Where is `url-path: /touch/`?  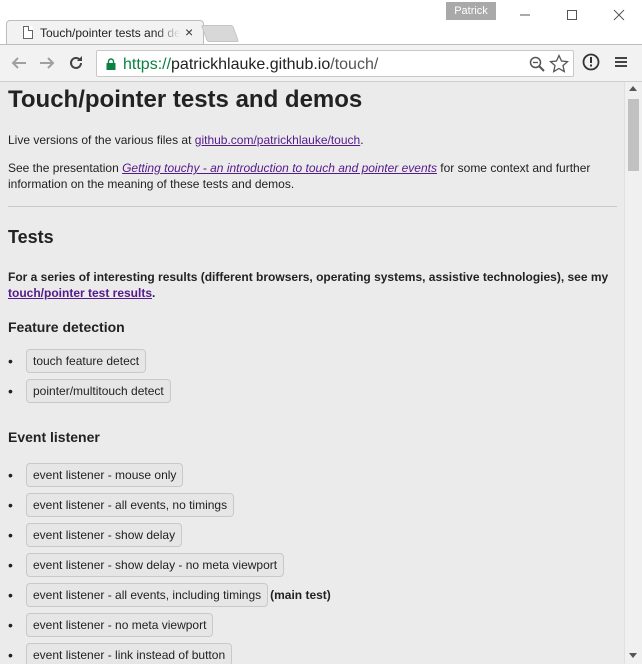 url-path: /touch/ is located at coordinates (354, 64).